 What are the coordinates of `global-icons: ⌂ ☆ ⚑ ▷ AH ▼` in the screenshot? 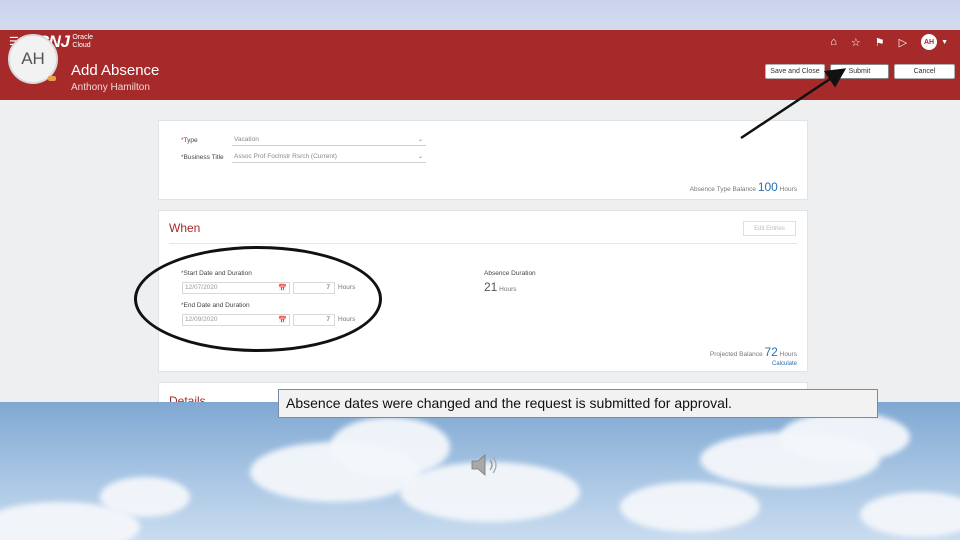 It's located at (889, 42).